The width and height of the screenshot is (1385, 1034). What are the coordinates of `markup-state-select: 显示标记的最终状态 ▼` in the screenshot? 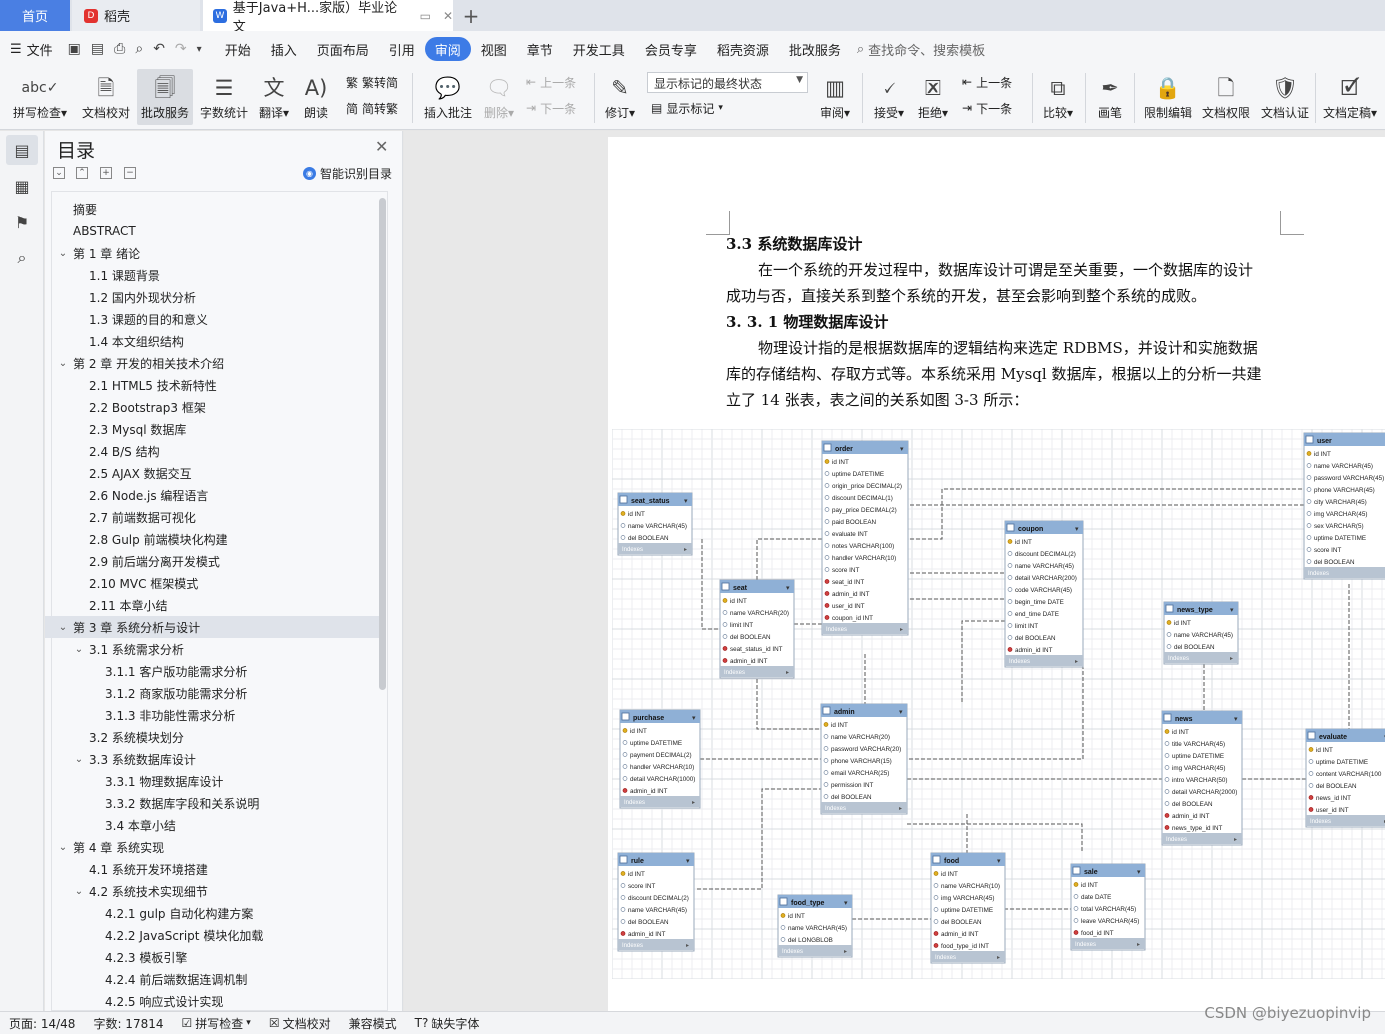 It's located at (727, 82).